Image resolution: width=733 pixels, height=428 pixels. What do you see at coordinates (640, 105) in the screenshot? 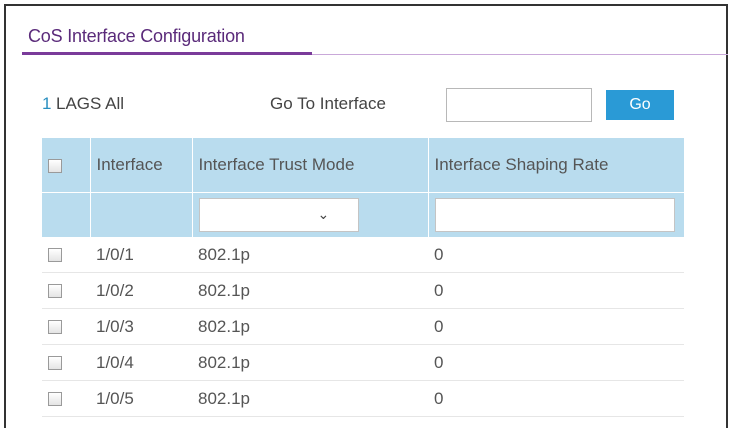
I see `go-button: Go` at bounding box center [640, 105].